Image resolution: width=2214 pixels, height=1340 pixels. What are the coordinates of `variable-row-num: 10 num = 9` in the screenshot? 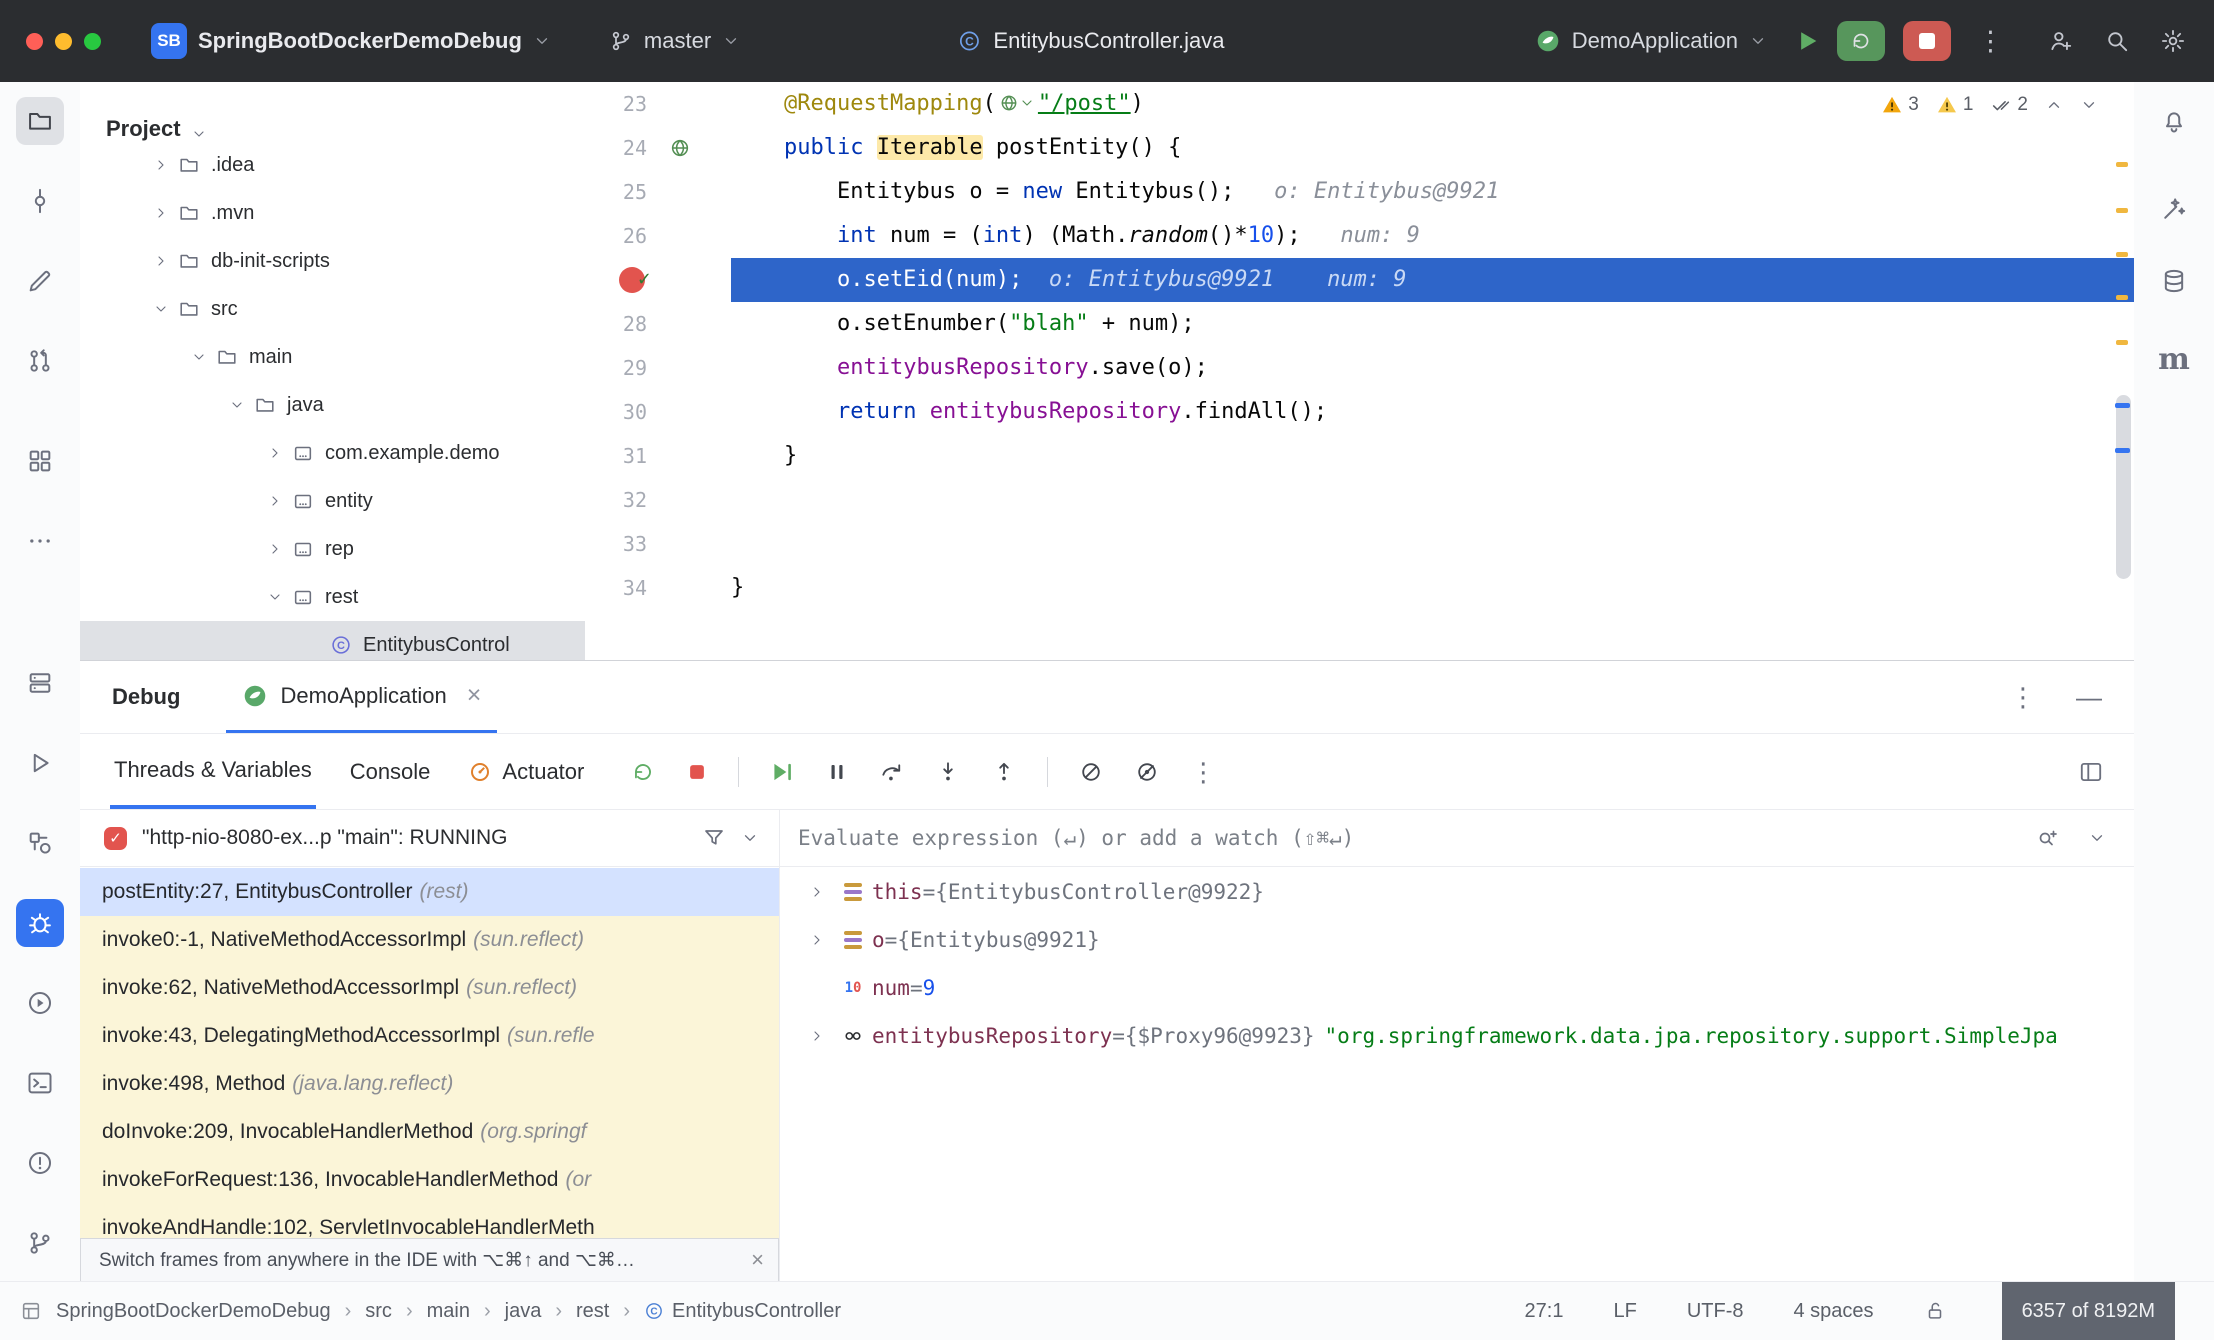 It's located at (1457, 988).